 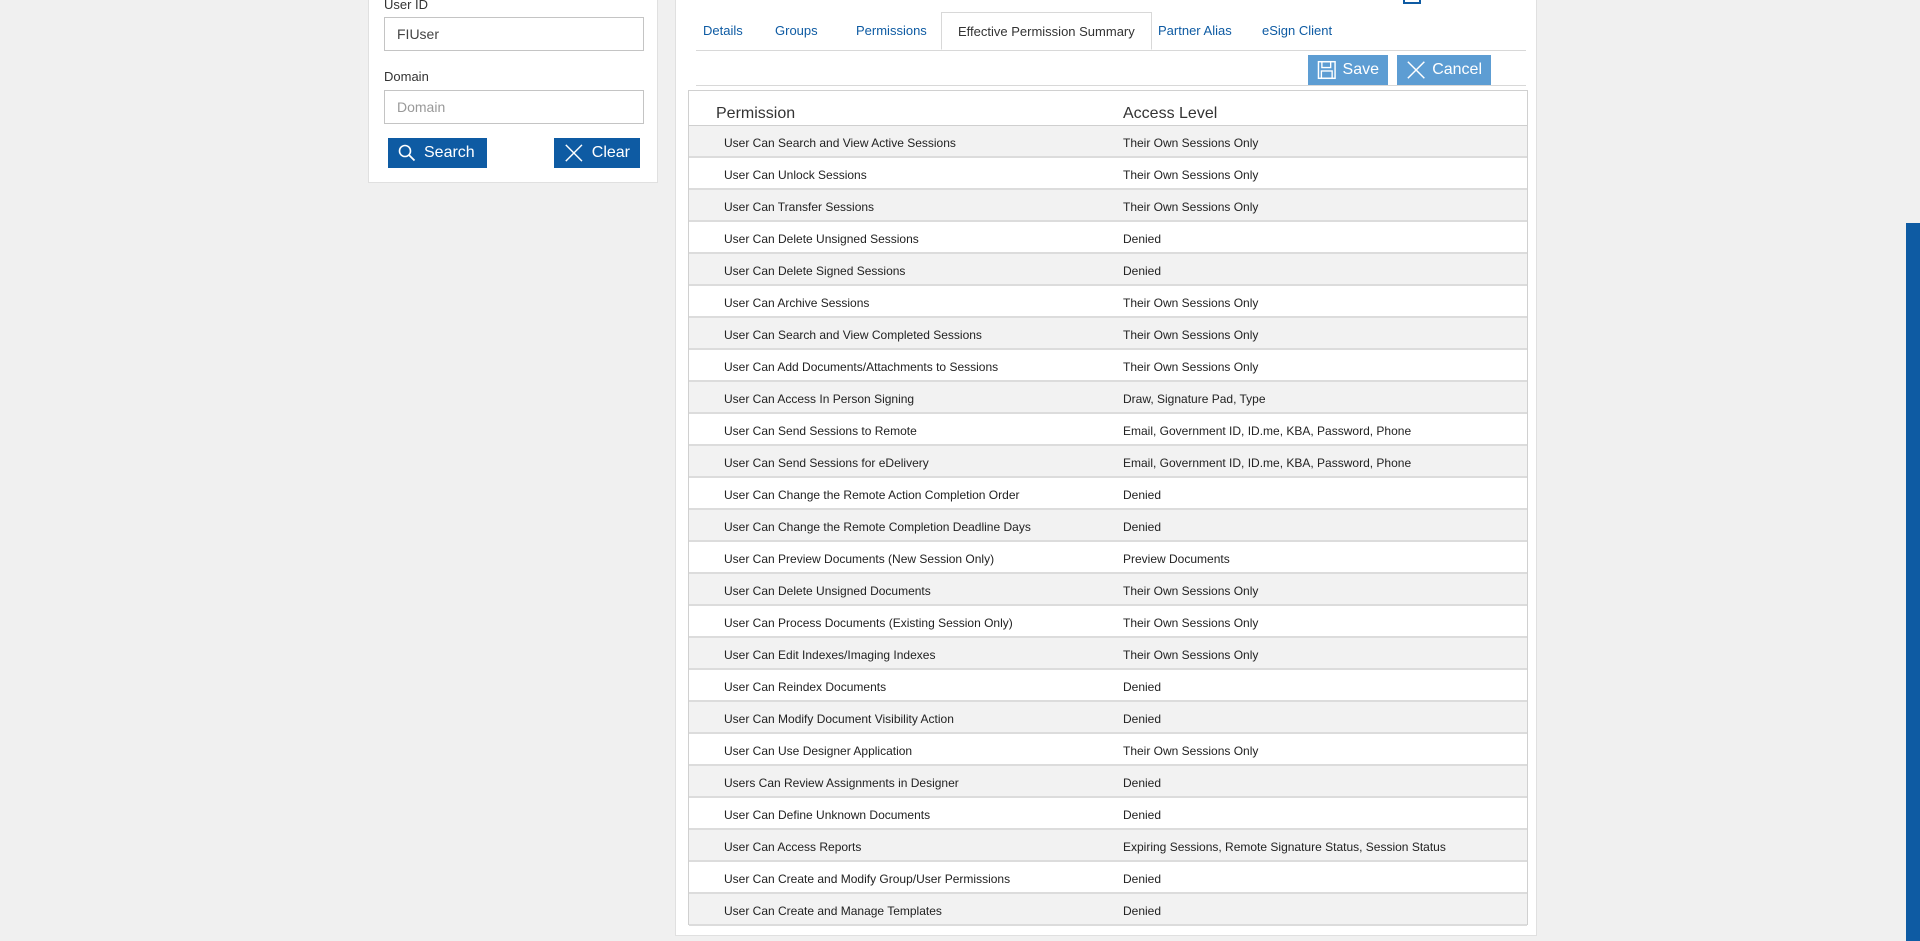 I want to click on save-button: Save, so click(x=1348, y=70).